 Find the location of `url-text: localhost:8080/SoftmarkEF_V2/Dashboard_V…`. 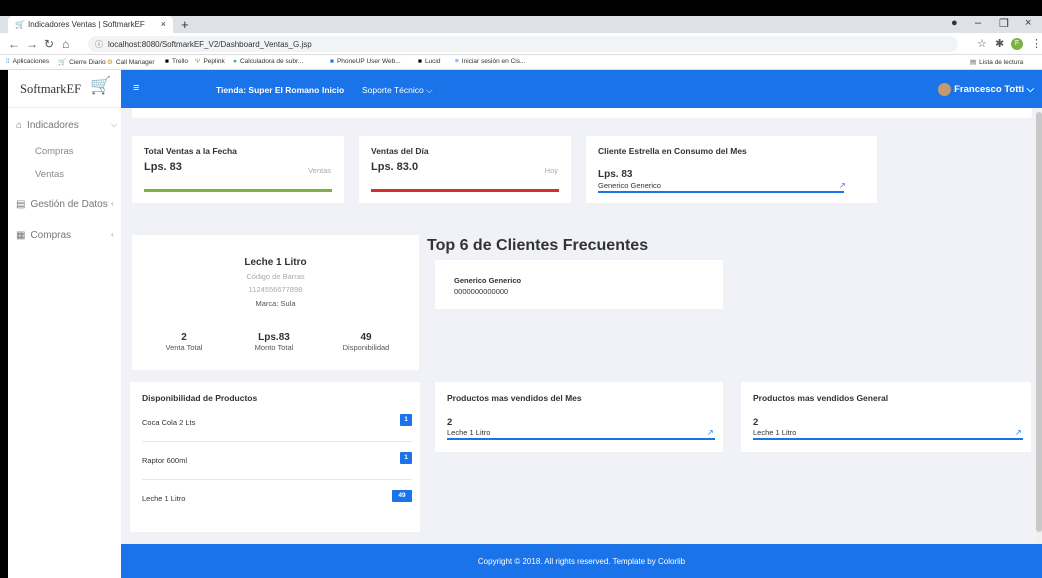

url-text: localhost:8080/SoftmarkEF_V2/Dashboard_V… is located at coordinates (210, 44).